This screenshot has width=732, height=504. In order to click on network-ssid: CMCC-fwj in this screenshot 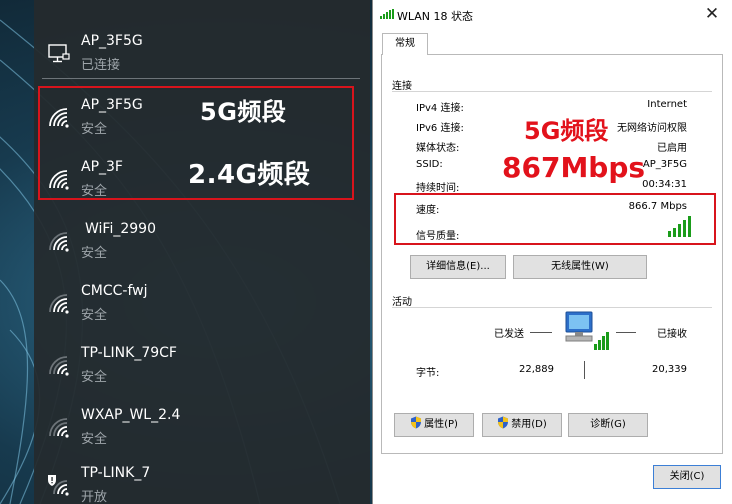, I will do `click(114, 291)`.